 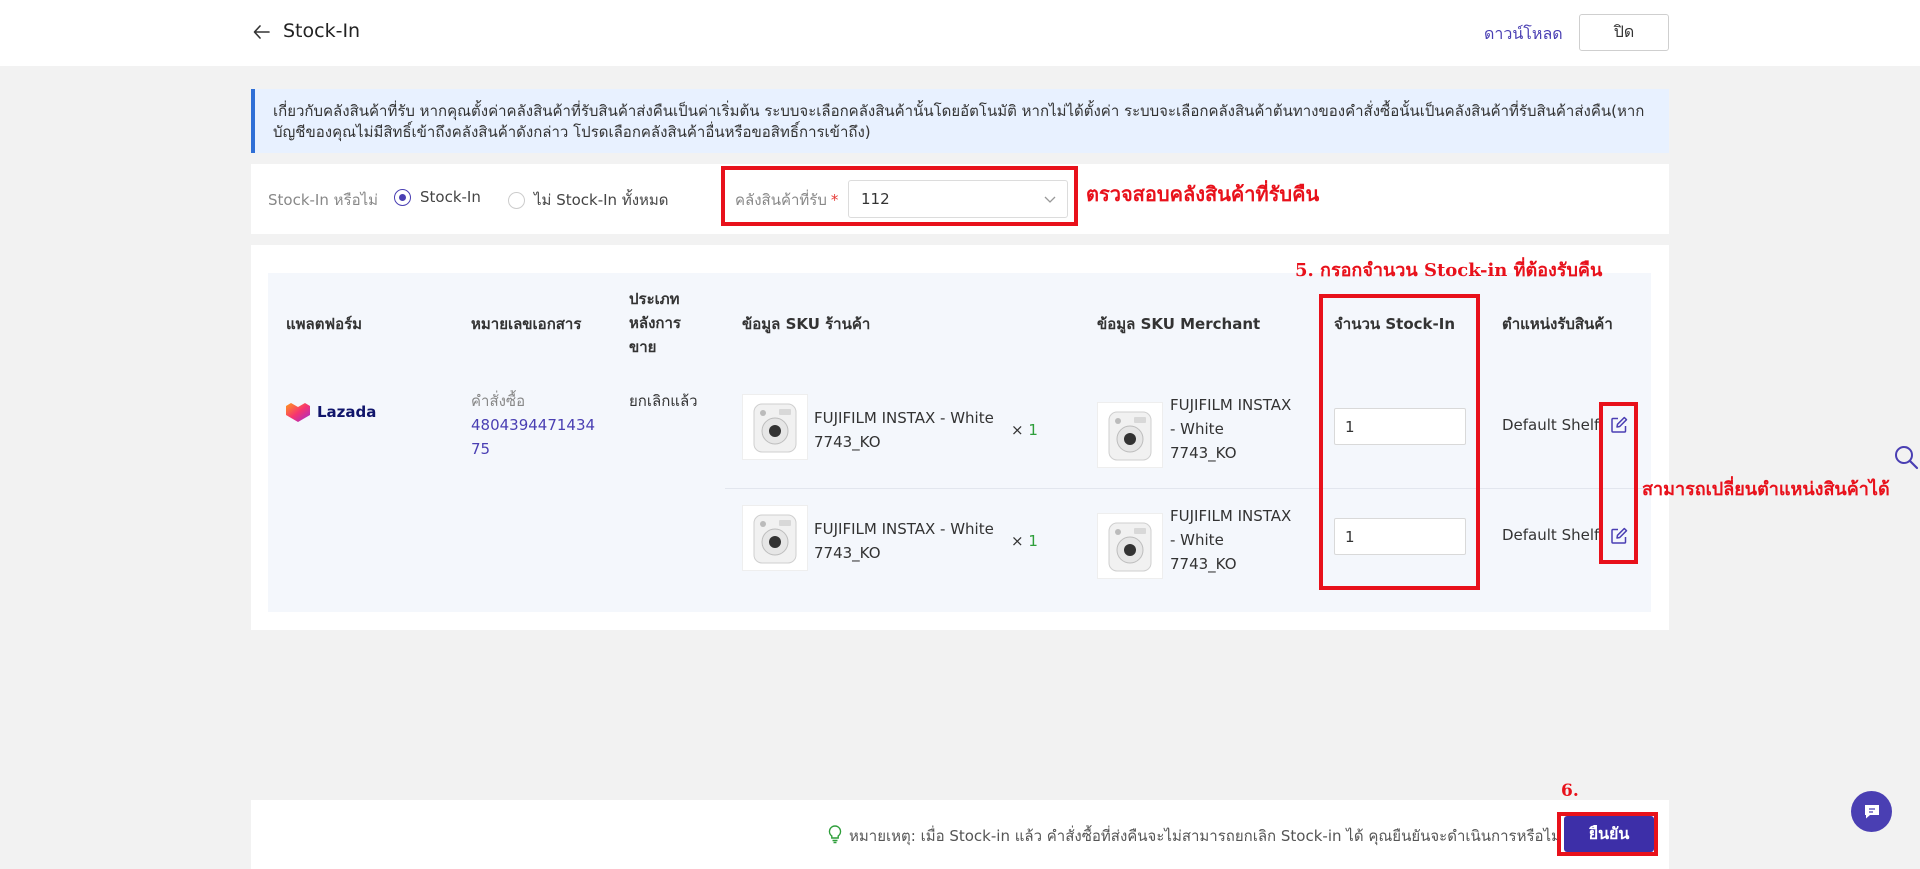 I want to click on radio-stockin-label: Stock-In, so click(x=450, y=197).